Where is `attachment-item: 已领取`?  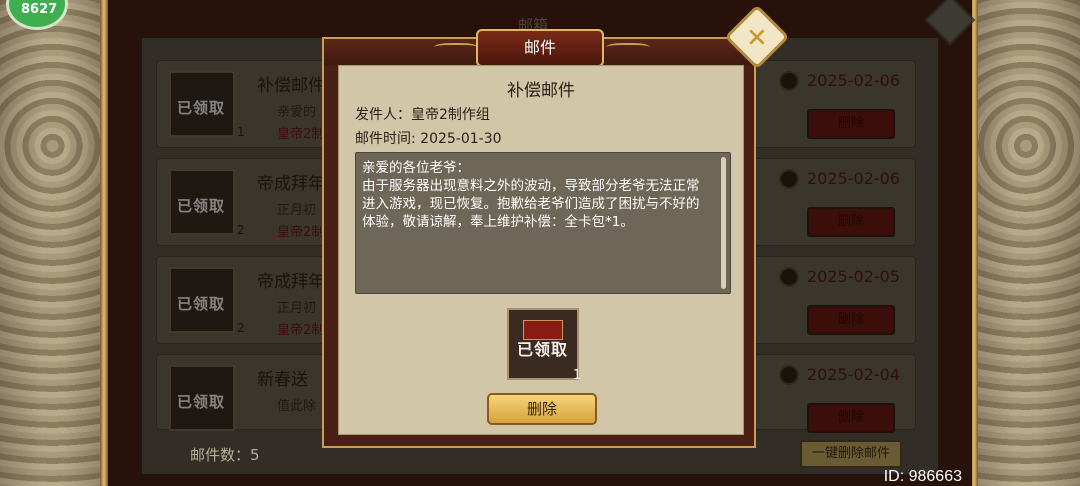 attachment-item: 已领取 is located at coordinates (543, 344).